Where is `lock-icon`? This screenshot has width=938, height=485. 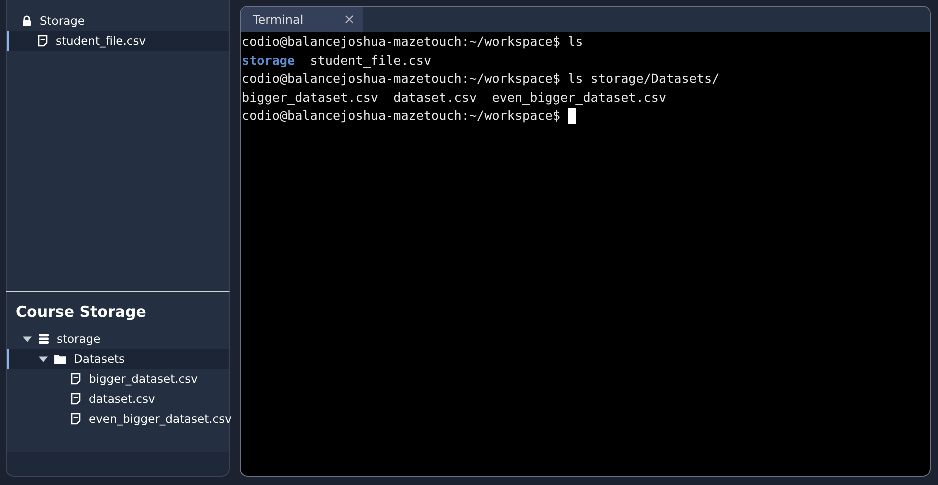
lock-icon is located at coordinates (27, 21).